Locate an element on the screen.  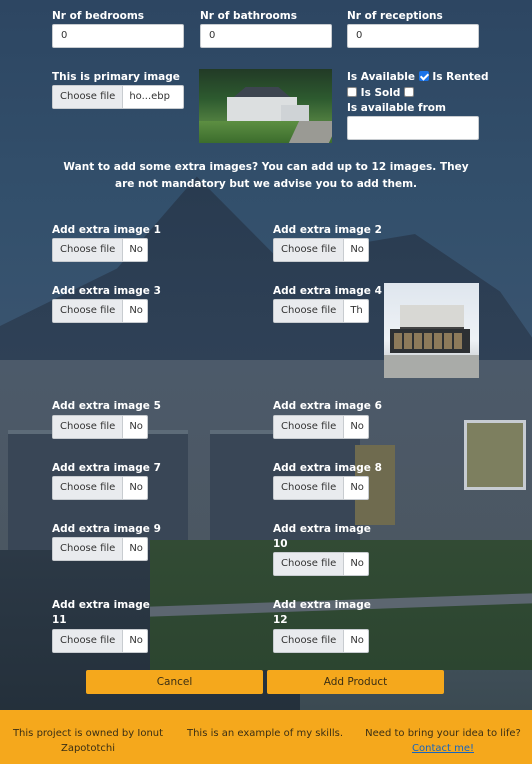
extra-image-3-file-input: Choose file No is located at coordinates (100, 311).